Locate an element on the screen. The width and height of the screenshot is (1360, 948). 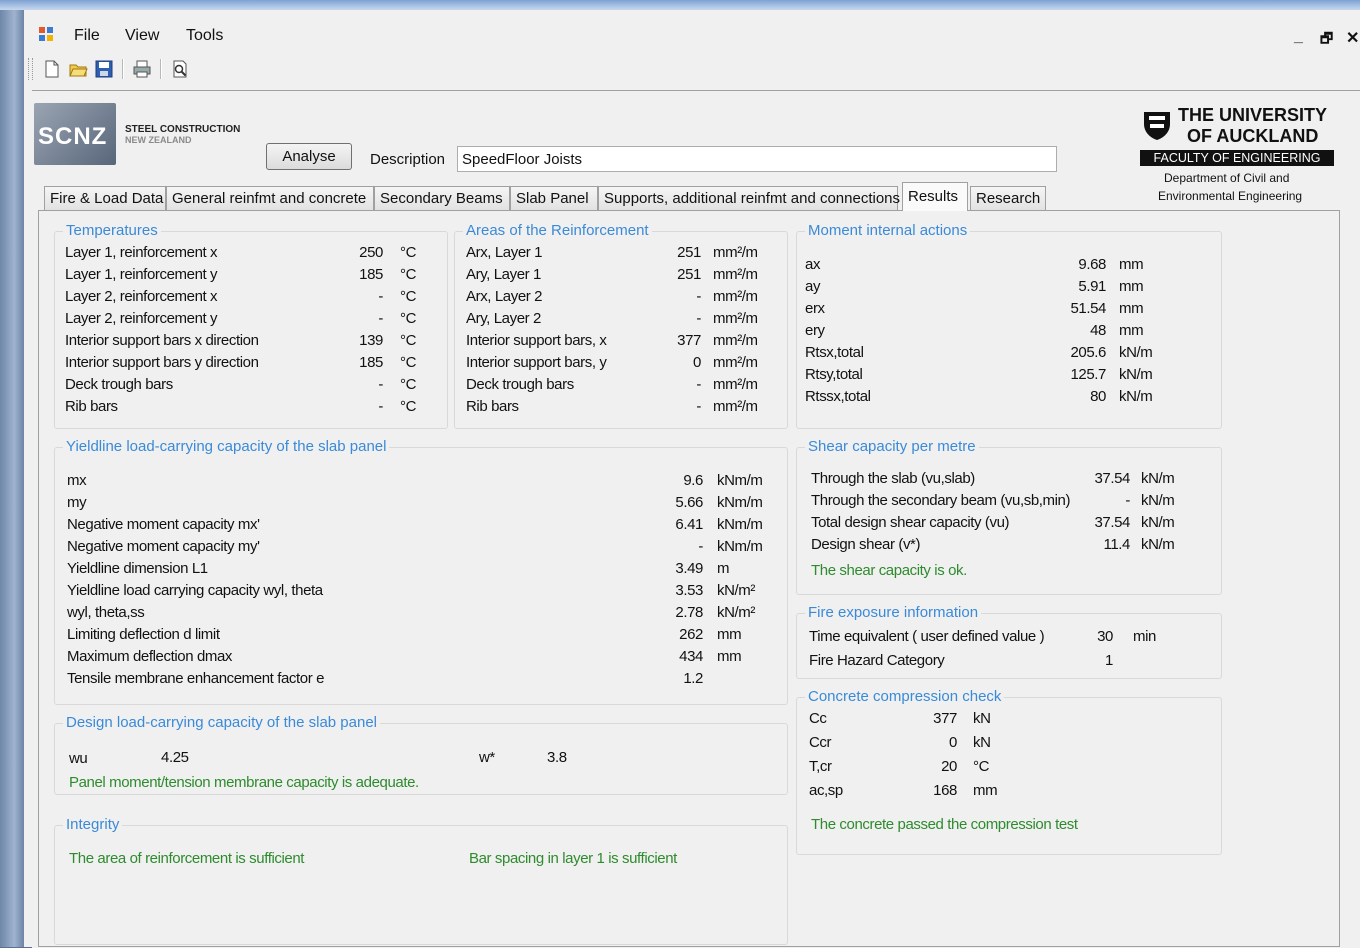
yield-row-value: 9.6 is located at coordinates (693, 480).